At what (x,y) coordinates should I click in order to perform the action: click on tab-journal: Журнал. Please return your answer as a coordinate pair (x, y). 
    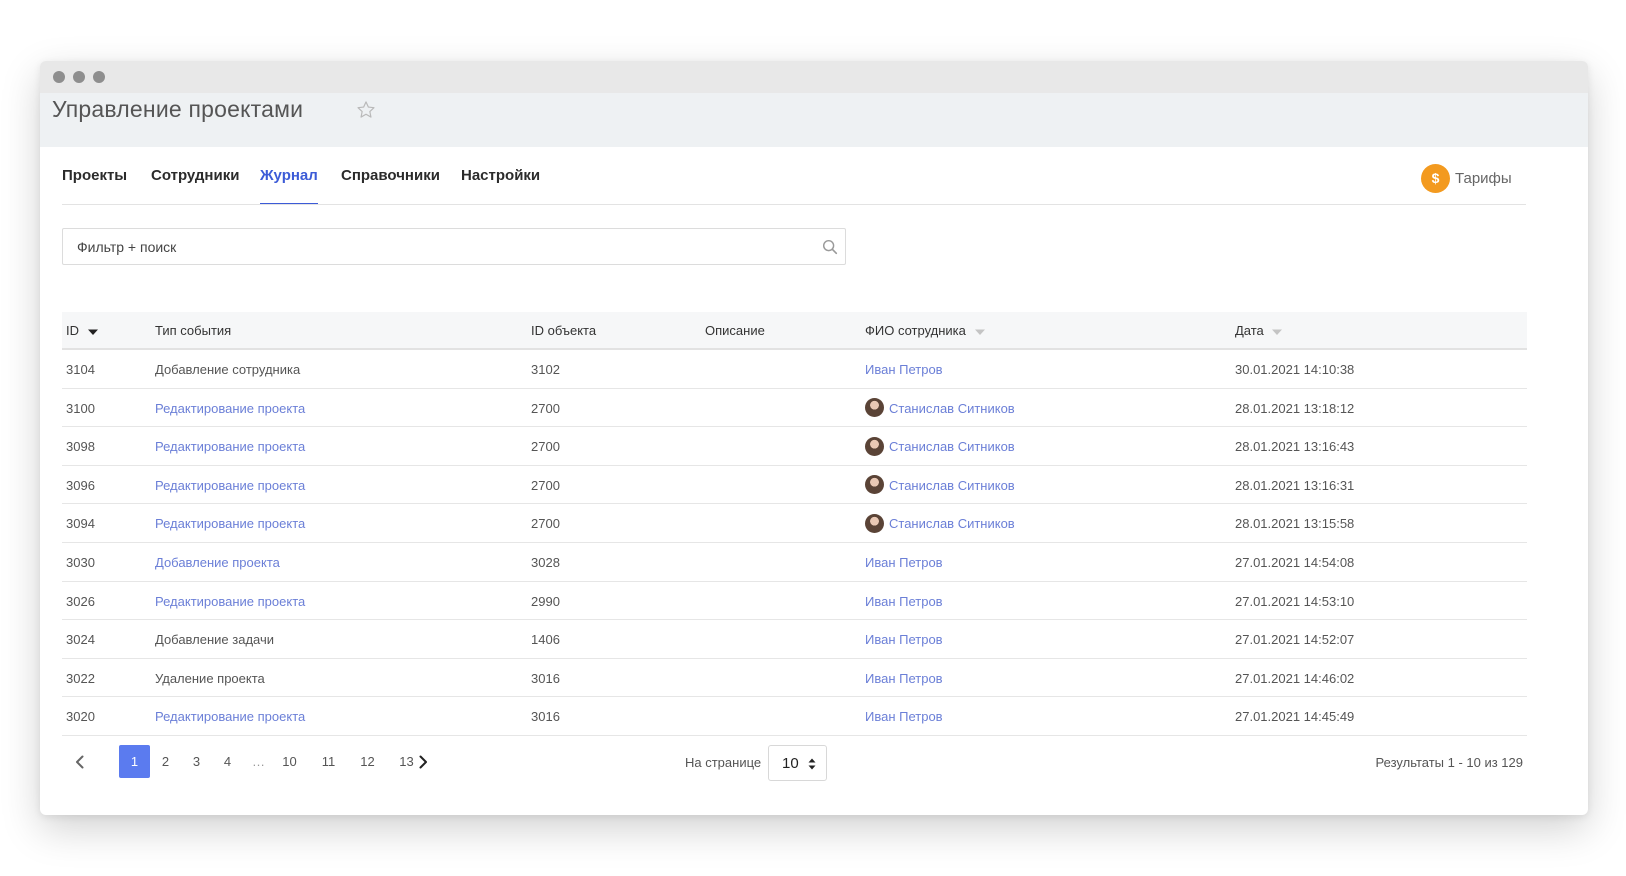
    Looking at the image, I should click on (289, 183).